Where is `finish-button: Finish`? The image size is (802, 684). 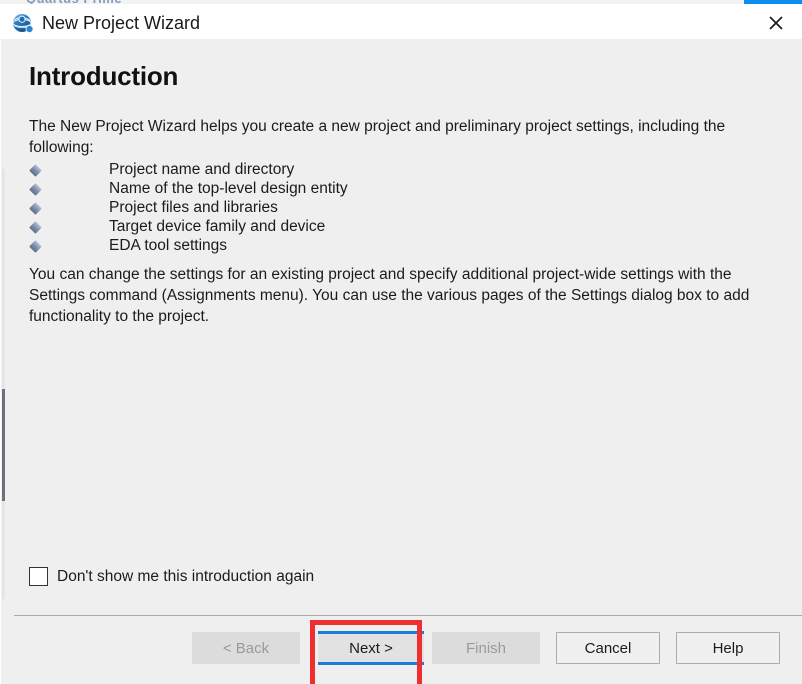 finish-button: Finish is located at coordinates (486, 648).